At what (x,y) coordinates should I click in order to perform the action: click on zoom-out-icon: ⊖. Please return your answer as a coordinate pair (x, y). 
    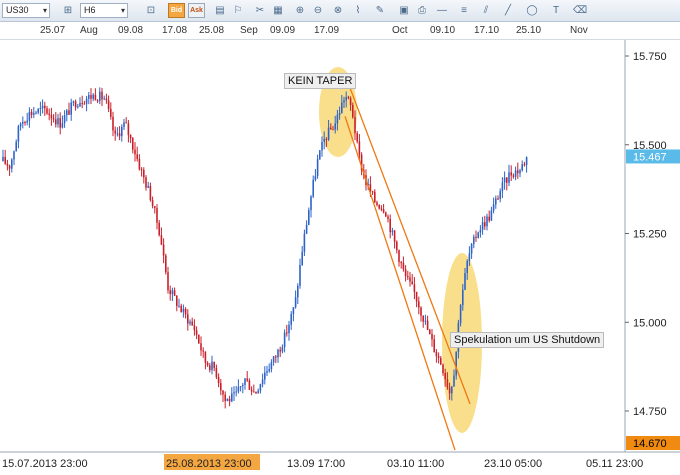
    Looking at the image, I should click on (318, 10).